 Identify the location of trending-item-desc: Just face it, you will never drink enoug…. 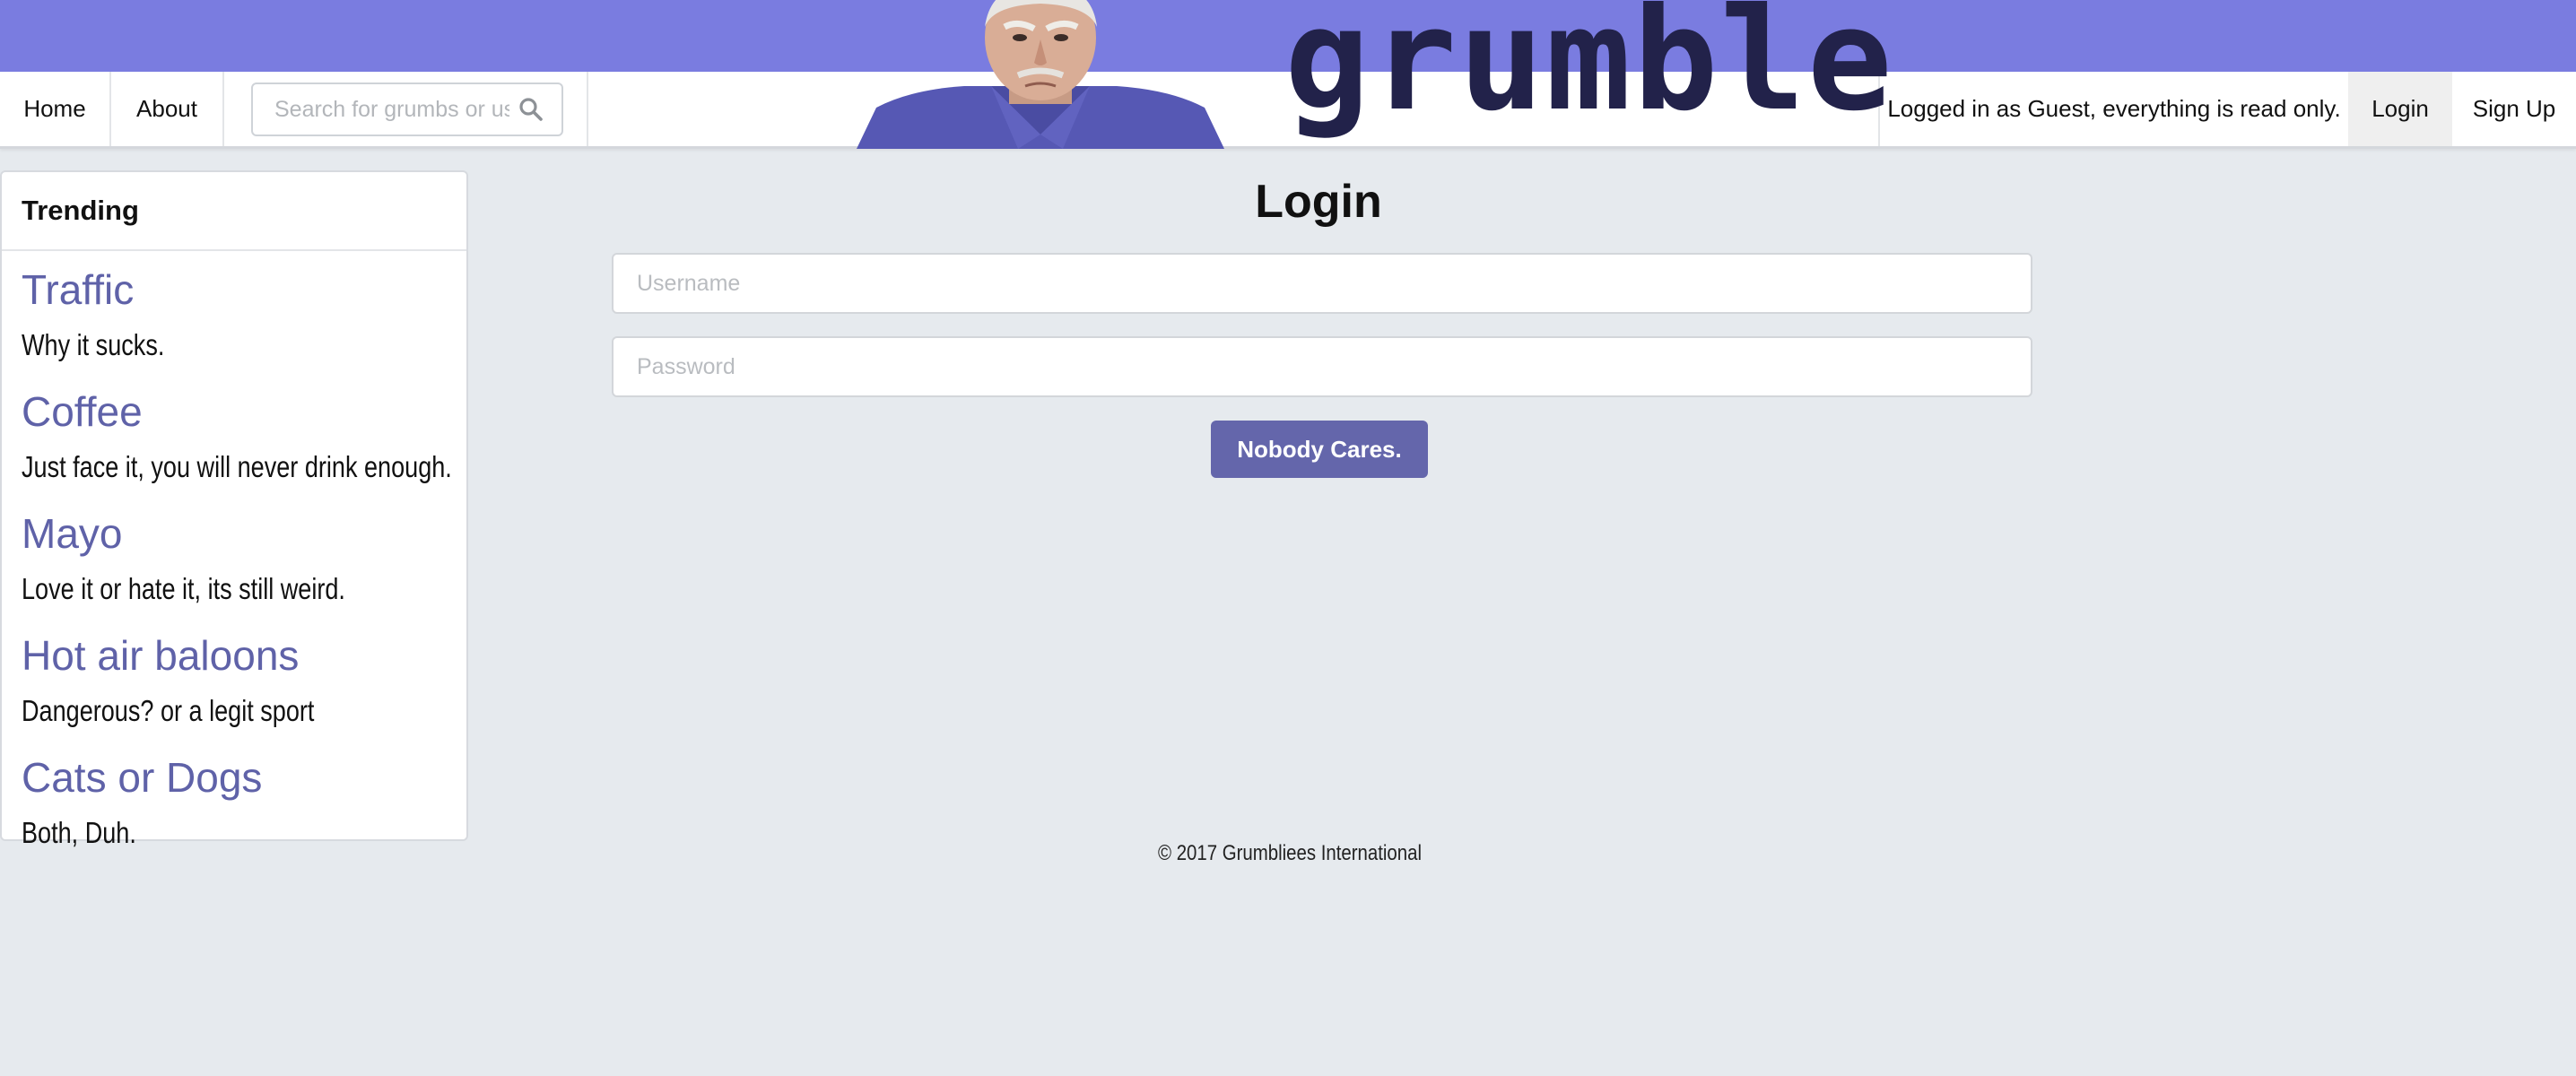
(237, 466).